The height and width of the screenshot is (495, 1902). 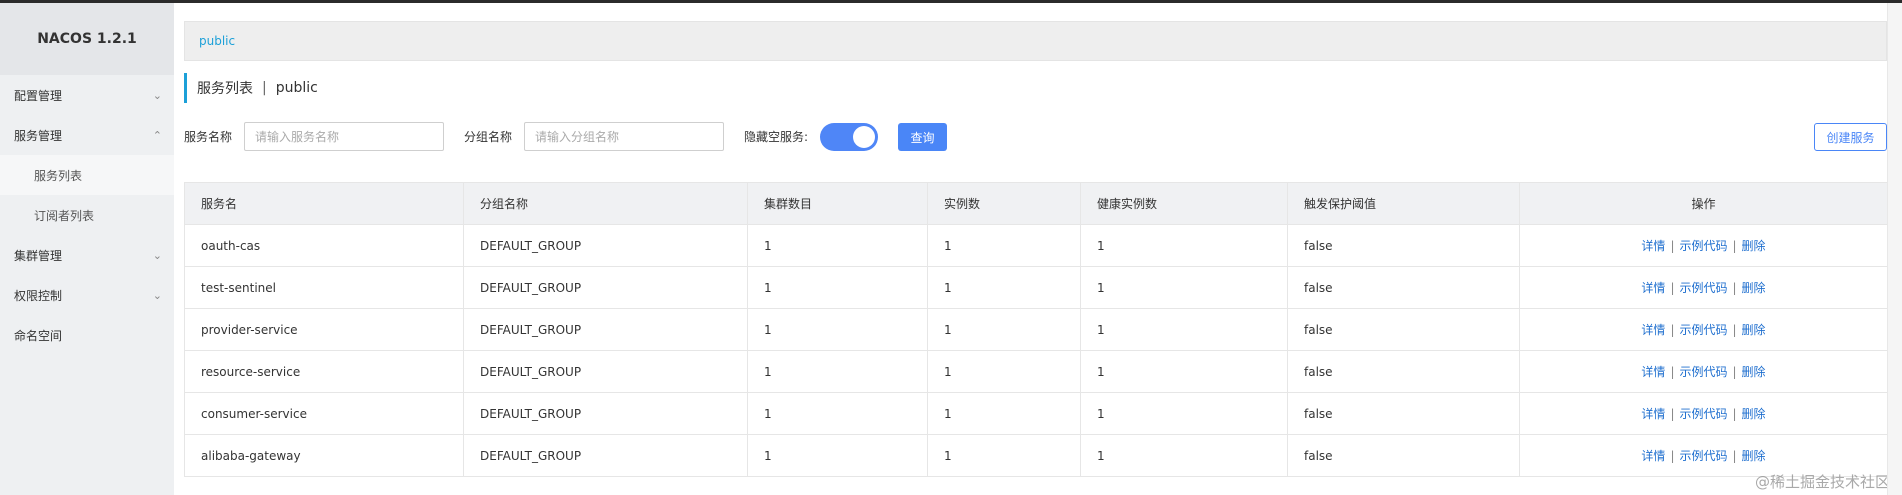 I want to click on col-header-instance-count: 实例数, so click(x=1004, y=203).